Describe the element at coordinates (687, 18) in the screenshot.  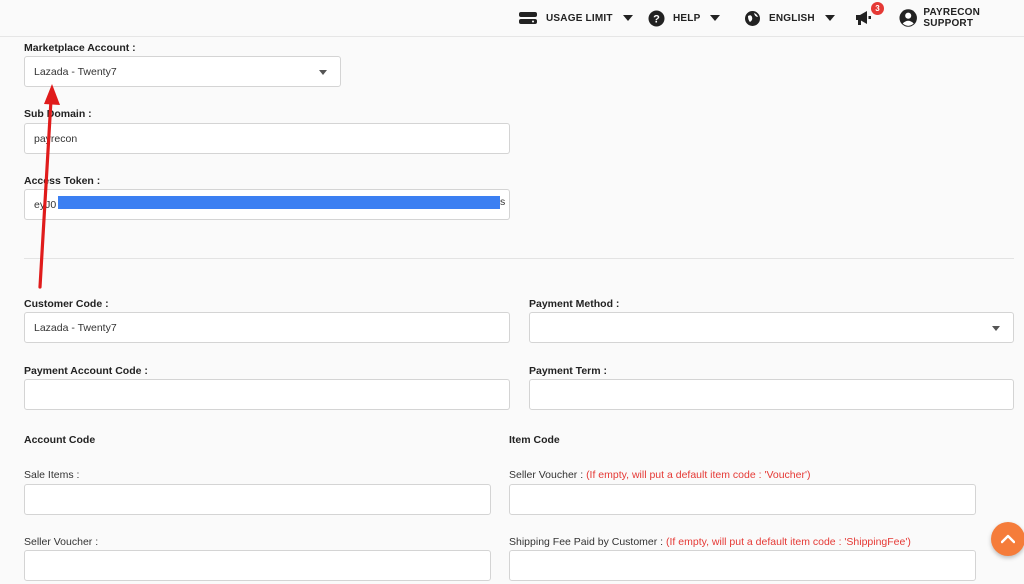
I see `help-label: HELP` at that location.